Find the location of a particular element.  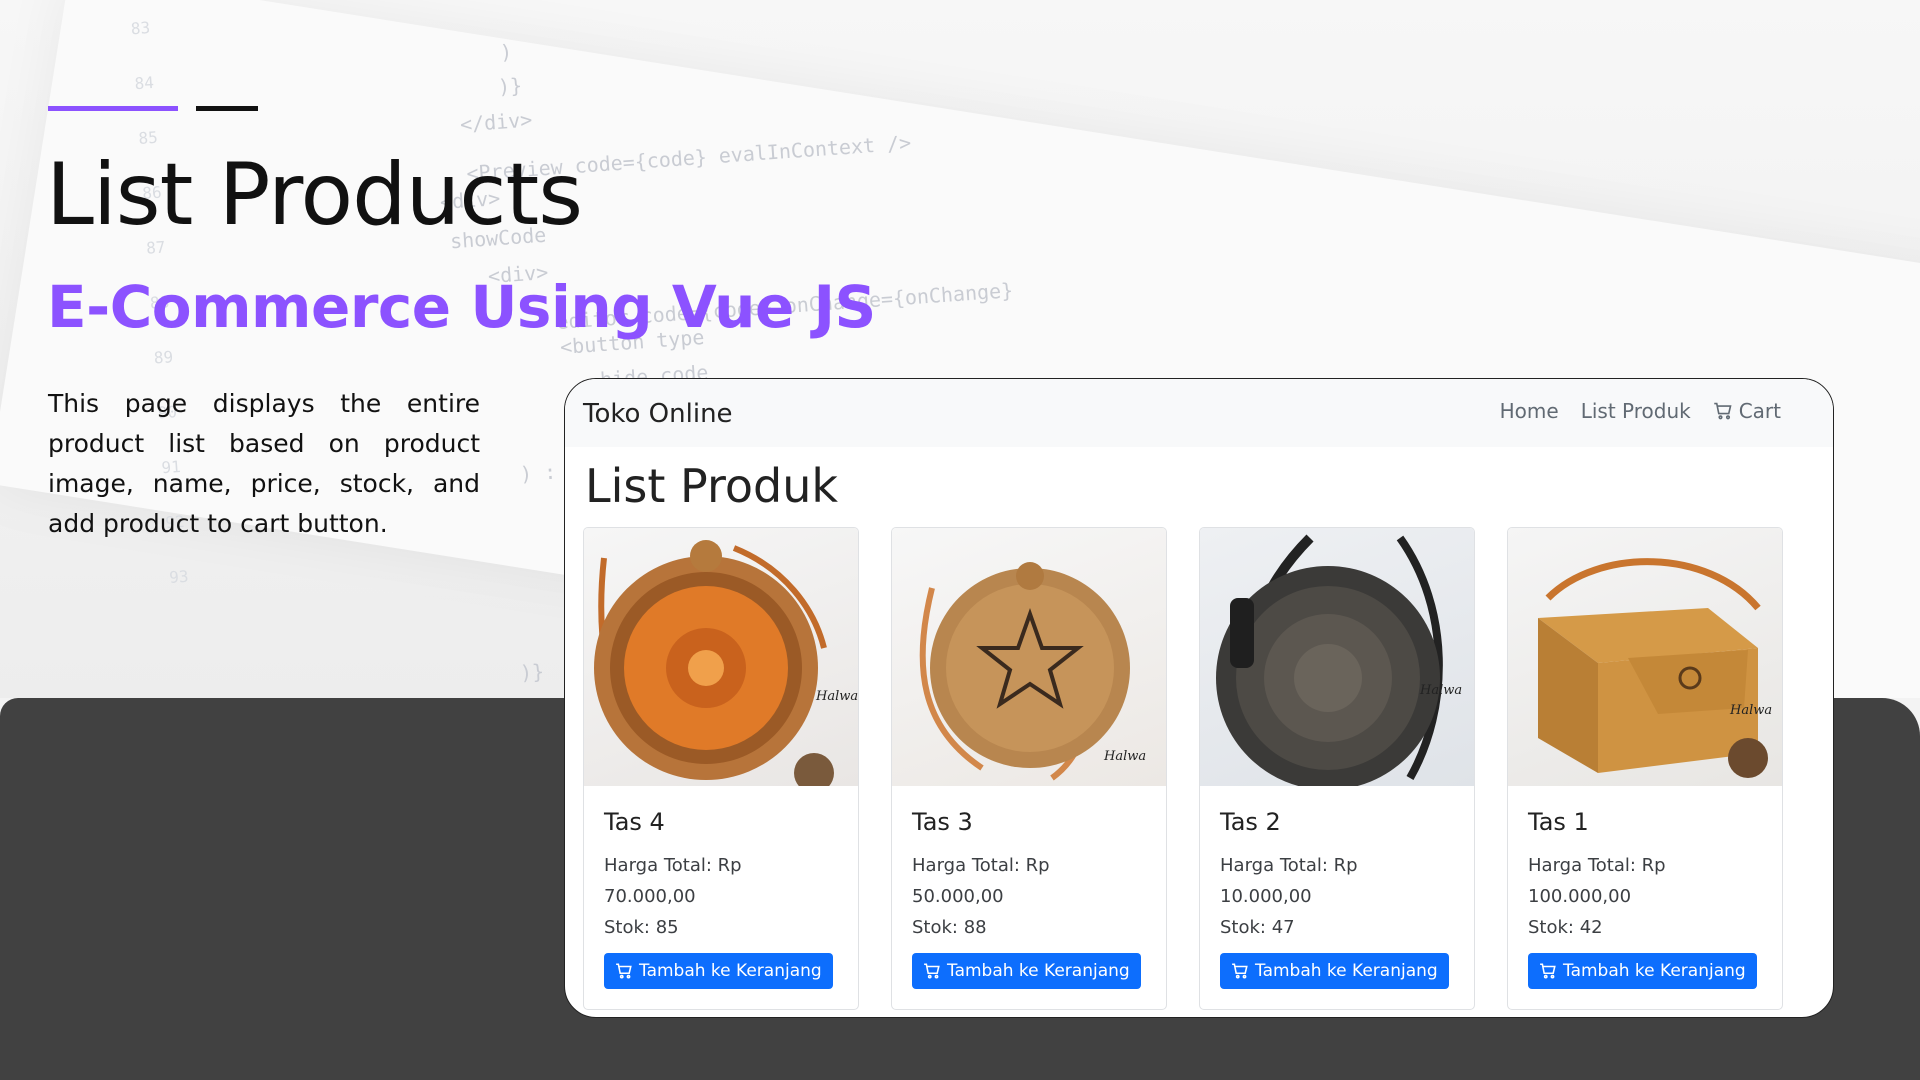

product-stock: Stok: 47 is located at coordinates (1257, 927).